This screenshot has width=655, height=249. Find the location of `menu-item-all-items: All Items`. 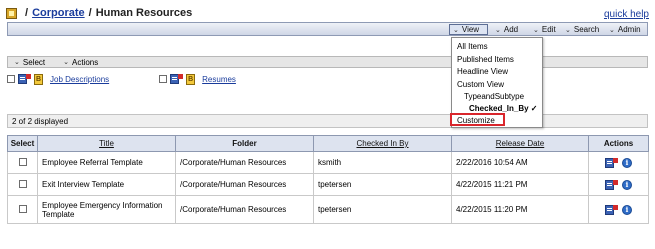

menu-item-all-items: All Items is located at coordinates (472, 46).